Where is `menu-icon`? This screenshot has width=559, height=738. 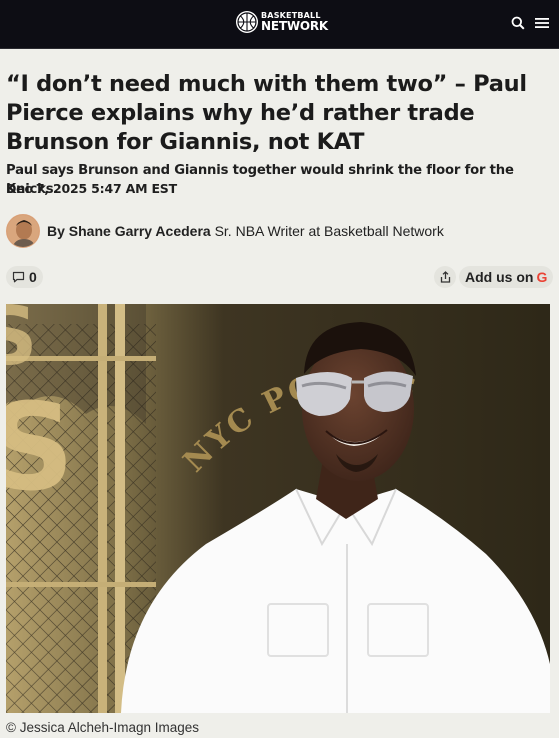 menu-icon is located at coordinates (542, 23).